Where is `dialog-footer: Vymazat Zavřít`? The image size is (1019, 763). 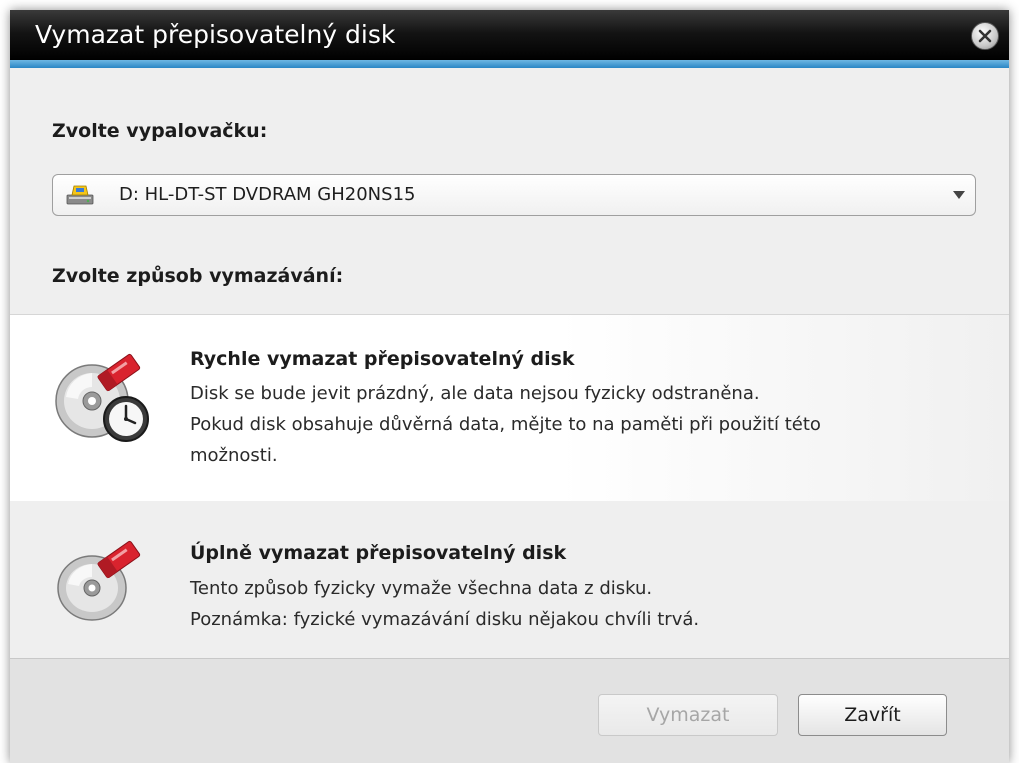 dialog-footer: Vymazat Zavřít is located at coordinates (509, 710).